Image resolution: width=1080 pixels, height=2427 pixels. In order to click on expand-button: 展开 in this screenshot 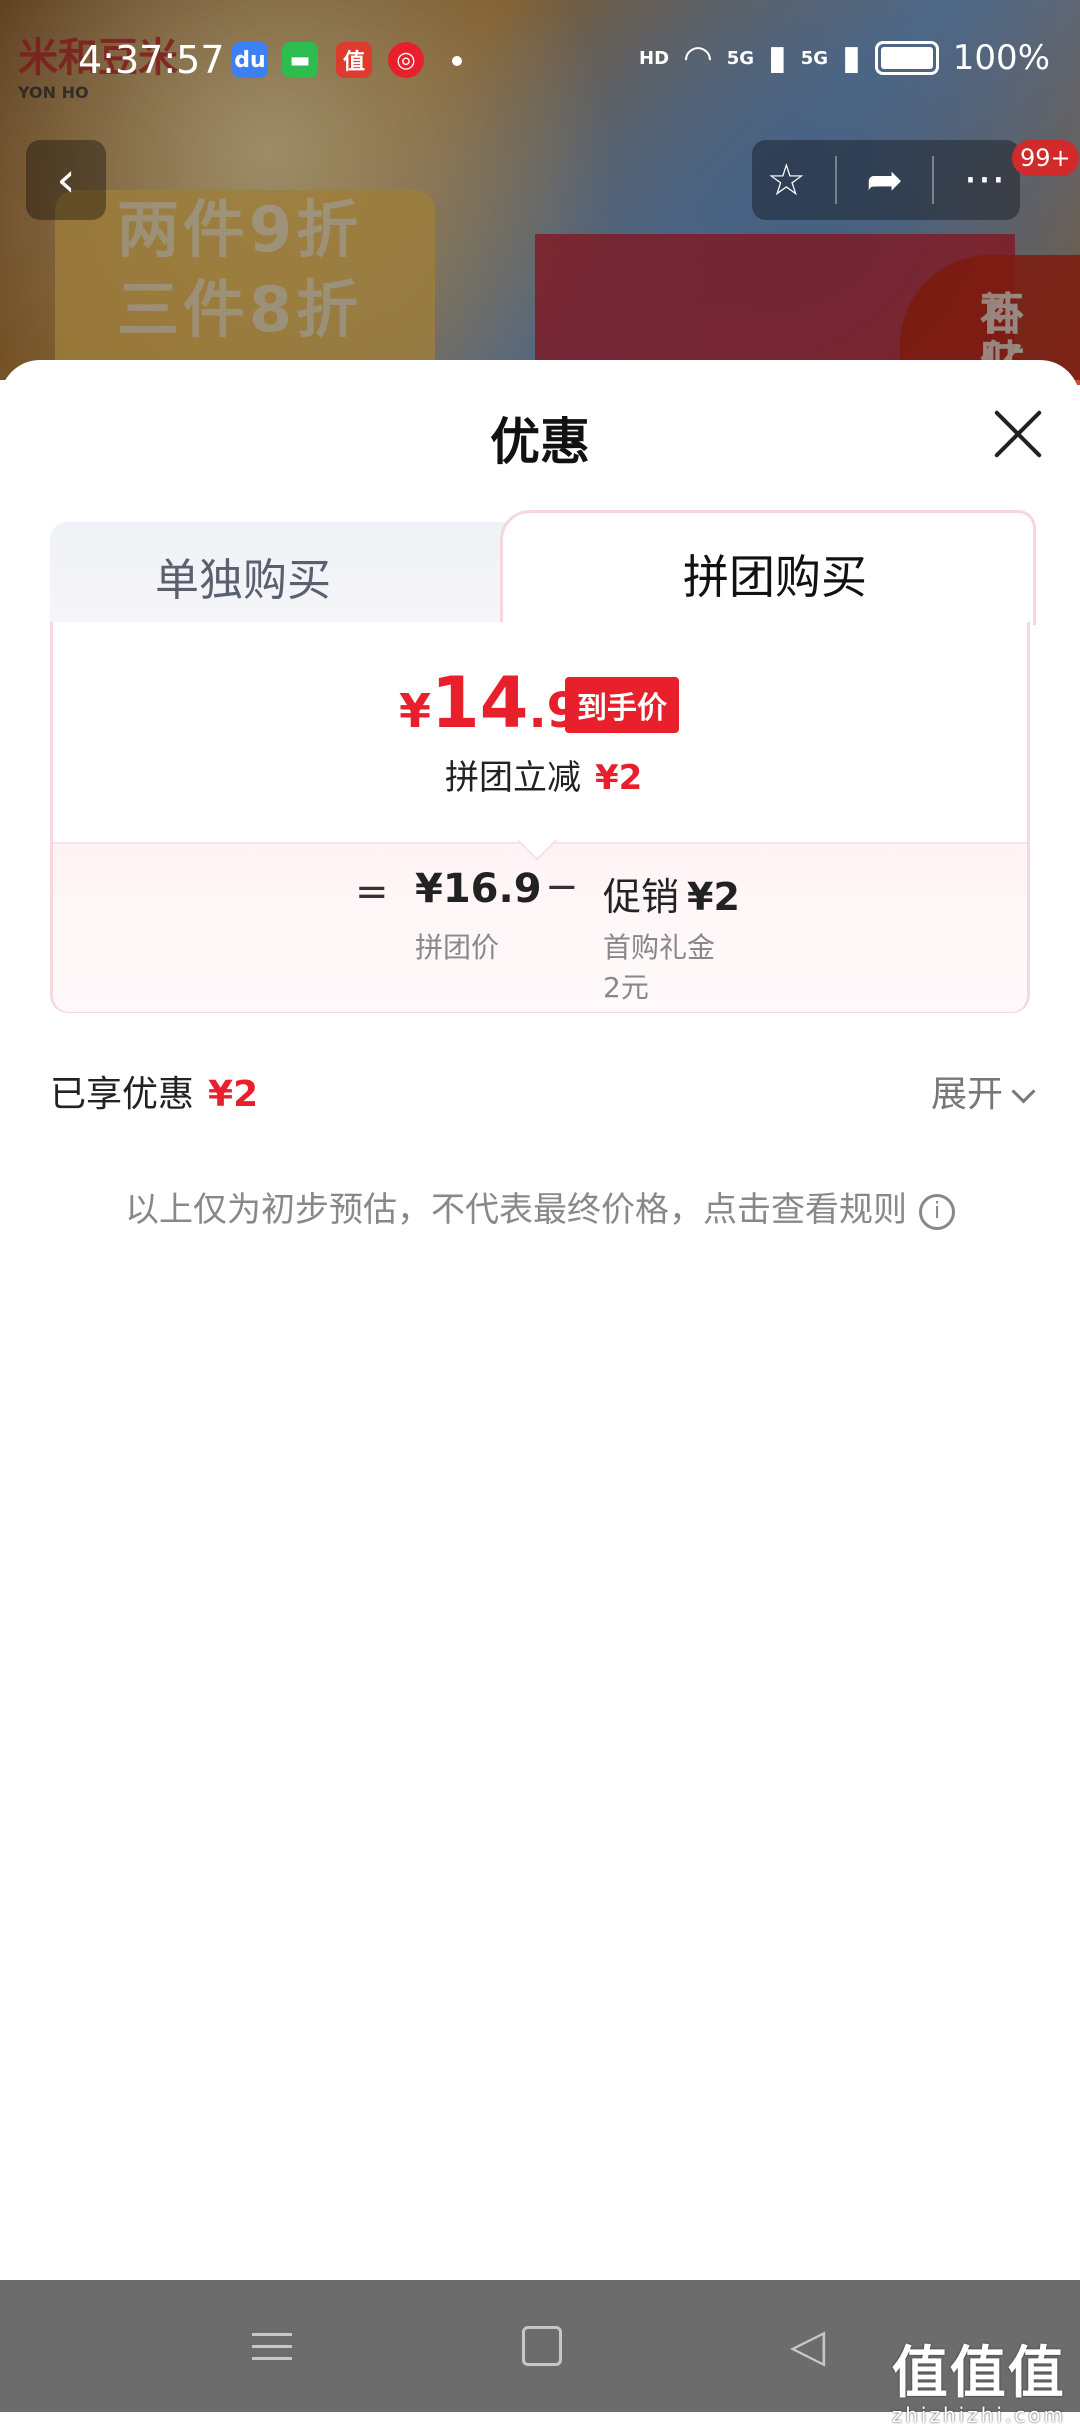, I will do `click(983, 1091)`.